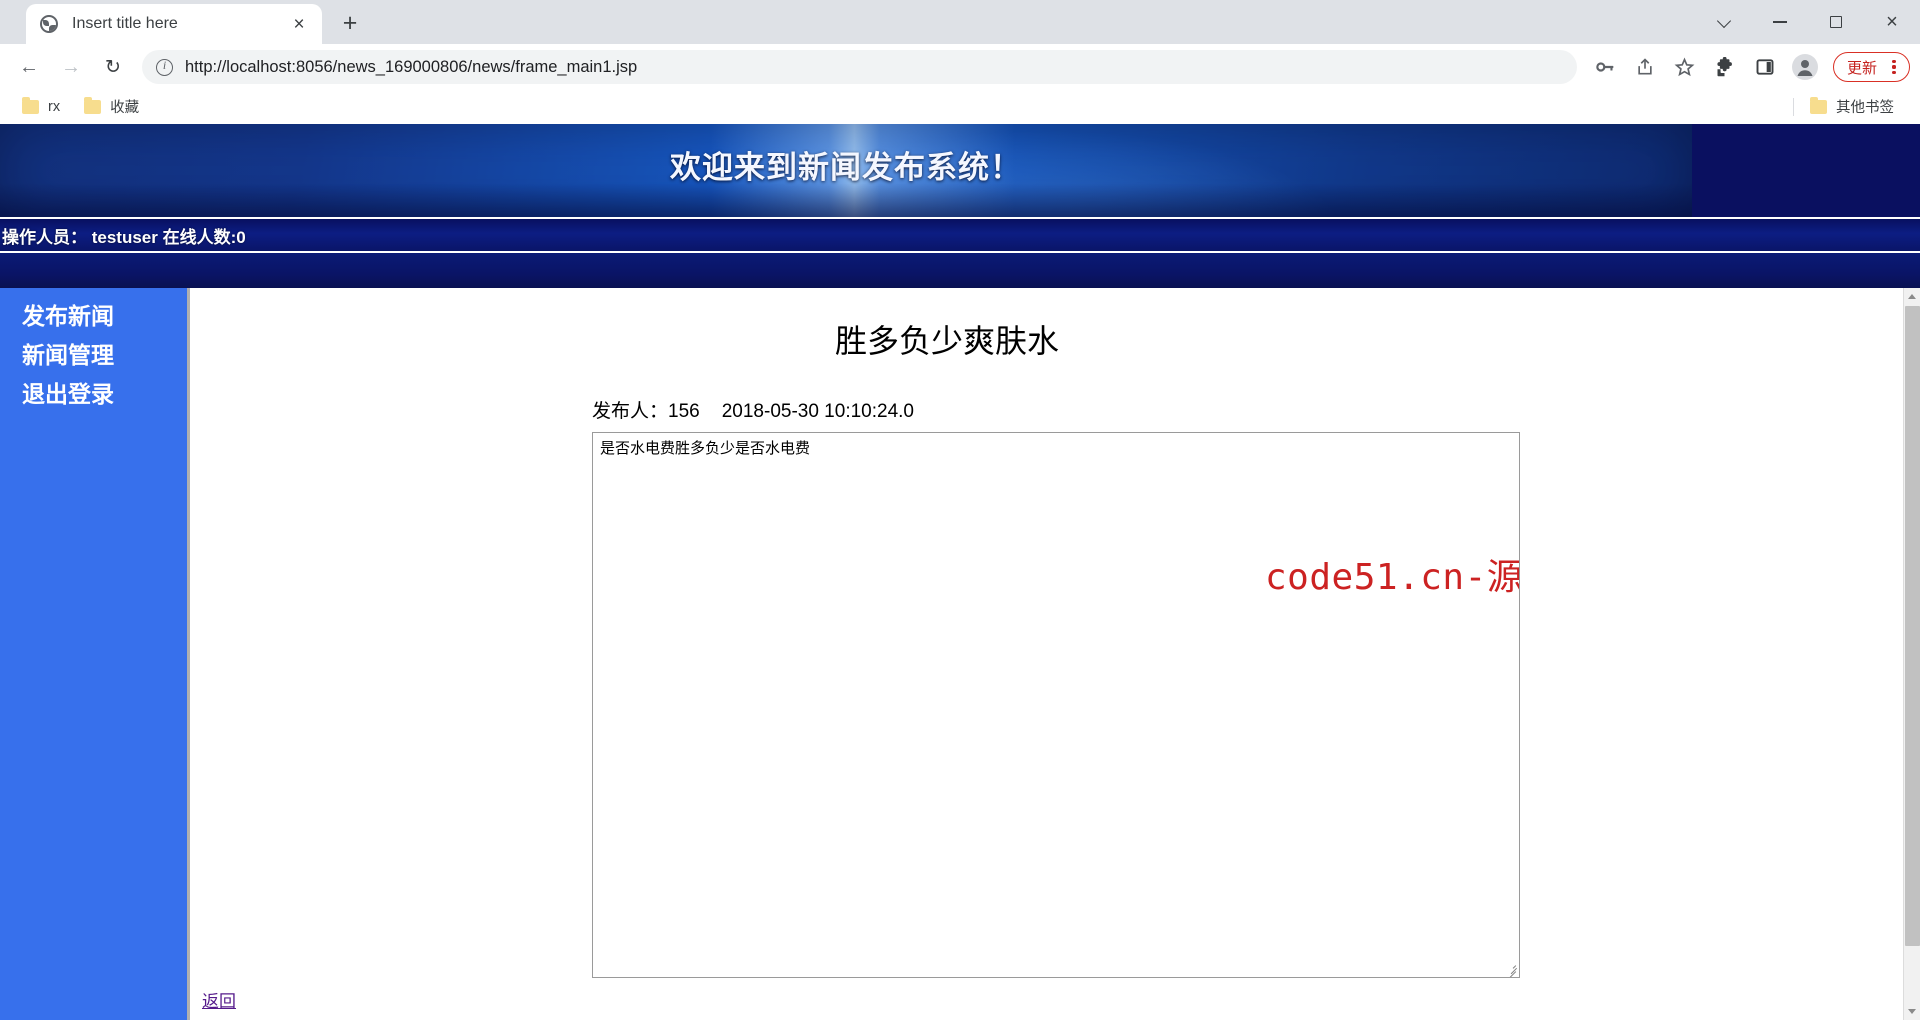  What do you see at coordinates (630, 411) in the screenshot?
I see `publisher-label: 发布人：` at bounding box center [630, 411].